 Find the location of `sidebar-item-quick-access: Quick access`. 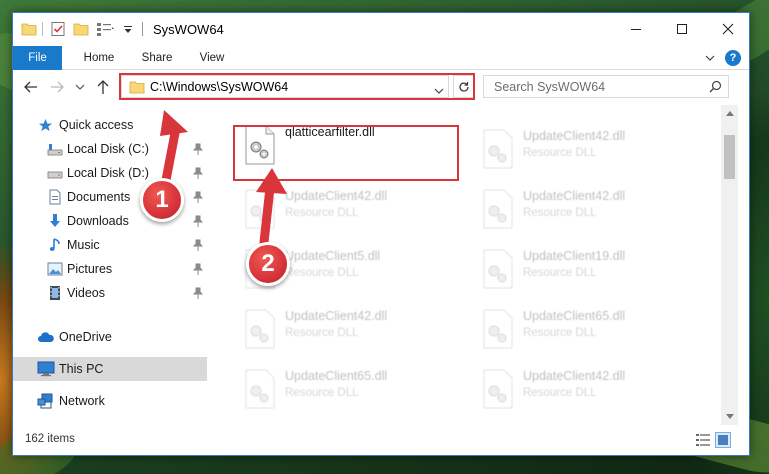

sidebar-item-quick-access: Quick access is located at coordinates (110, 125).